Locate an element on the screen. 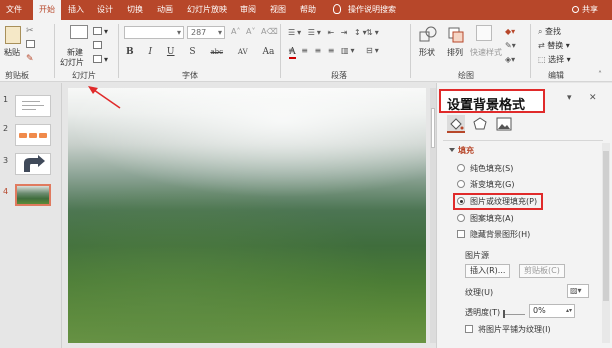 Image resolution: width=612 pixels, height=348 pixels. text-direction-icon: ⇅▾ is located at coordinates (373, 32).